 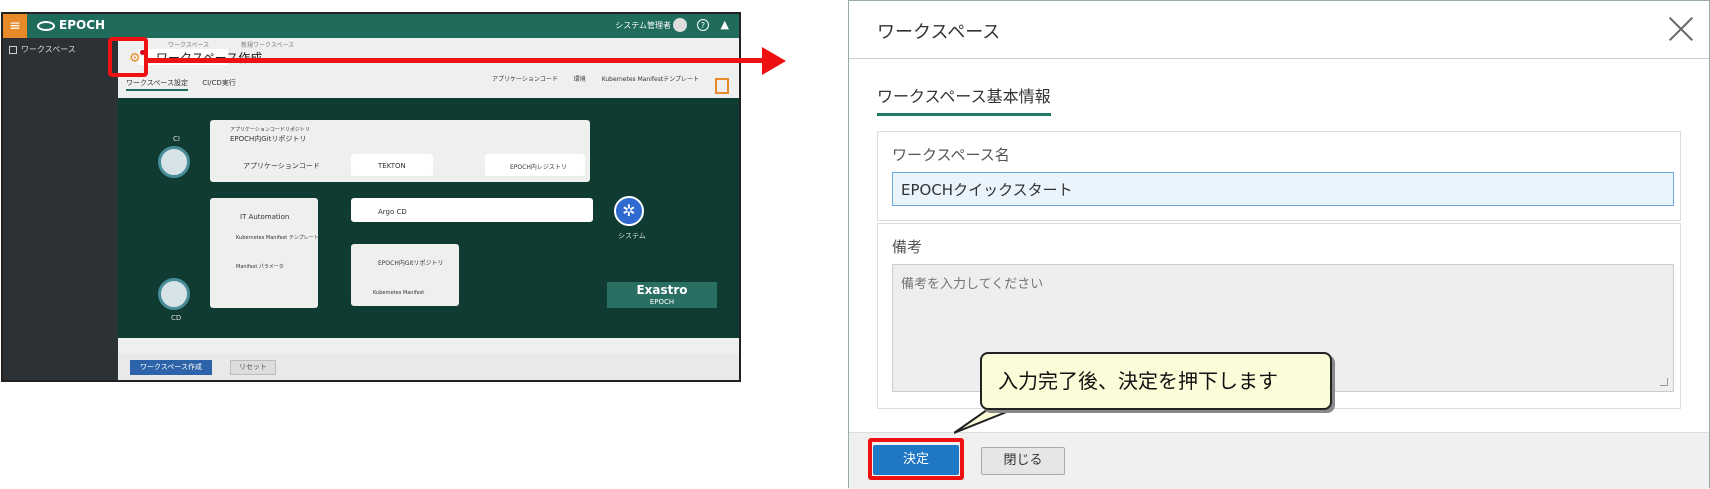 I want to click on legend-item: アプリケーションコード, so click(x=524, y=79).